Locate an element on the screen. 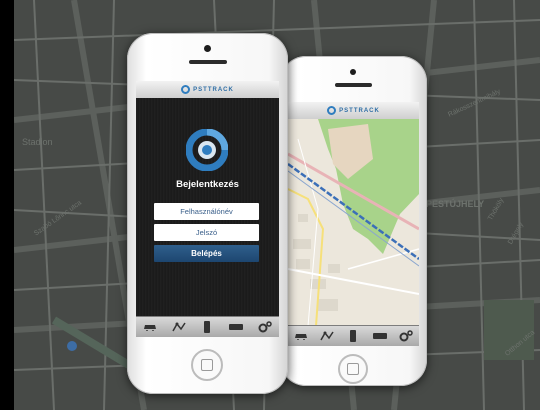 The width and height of the screenshot is (540, 410). app-logo-large-icon is located at coordinates (207, 150).